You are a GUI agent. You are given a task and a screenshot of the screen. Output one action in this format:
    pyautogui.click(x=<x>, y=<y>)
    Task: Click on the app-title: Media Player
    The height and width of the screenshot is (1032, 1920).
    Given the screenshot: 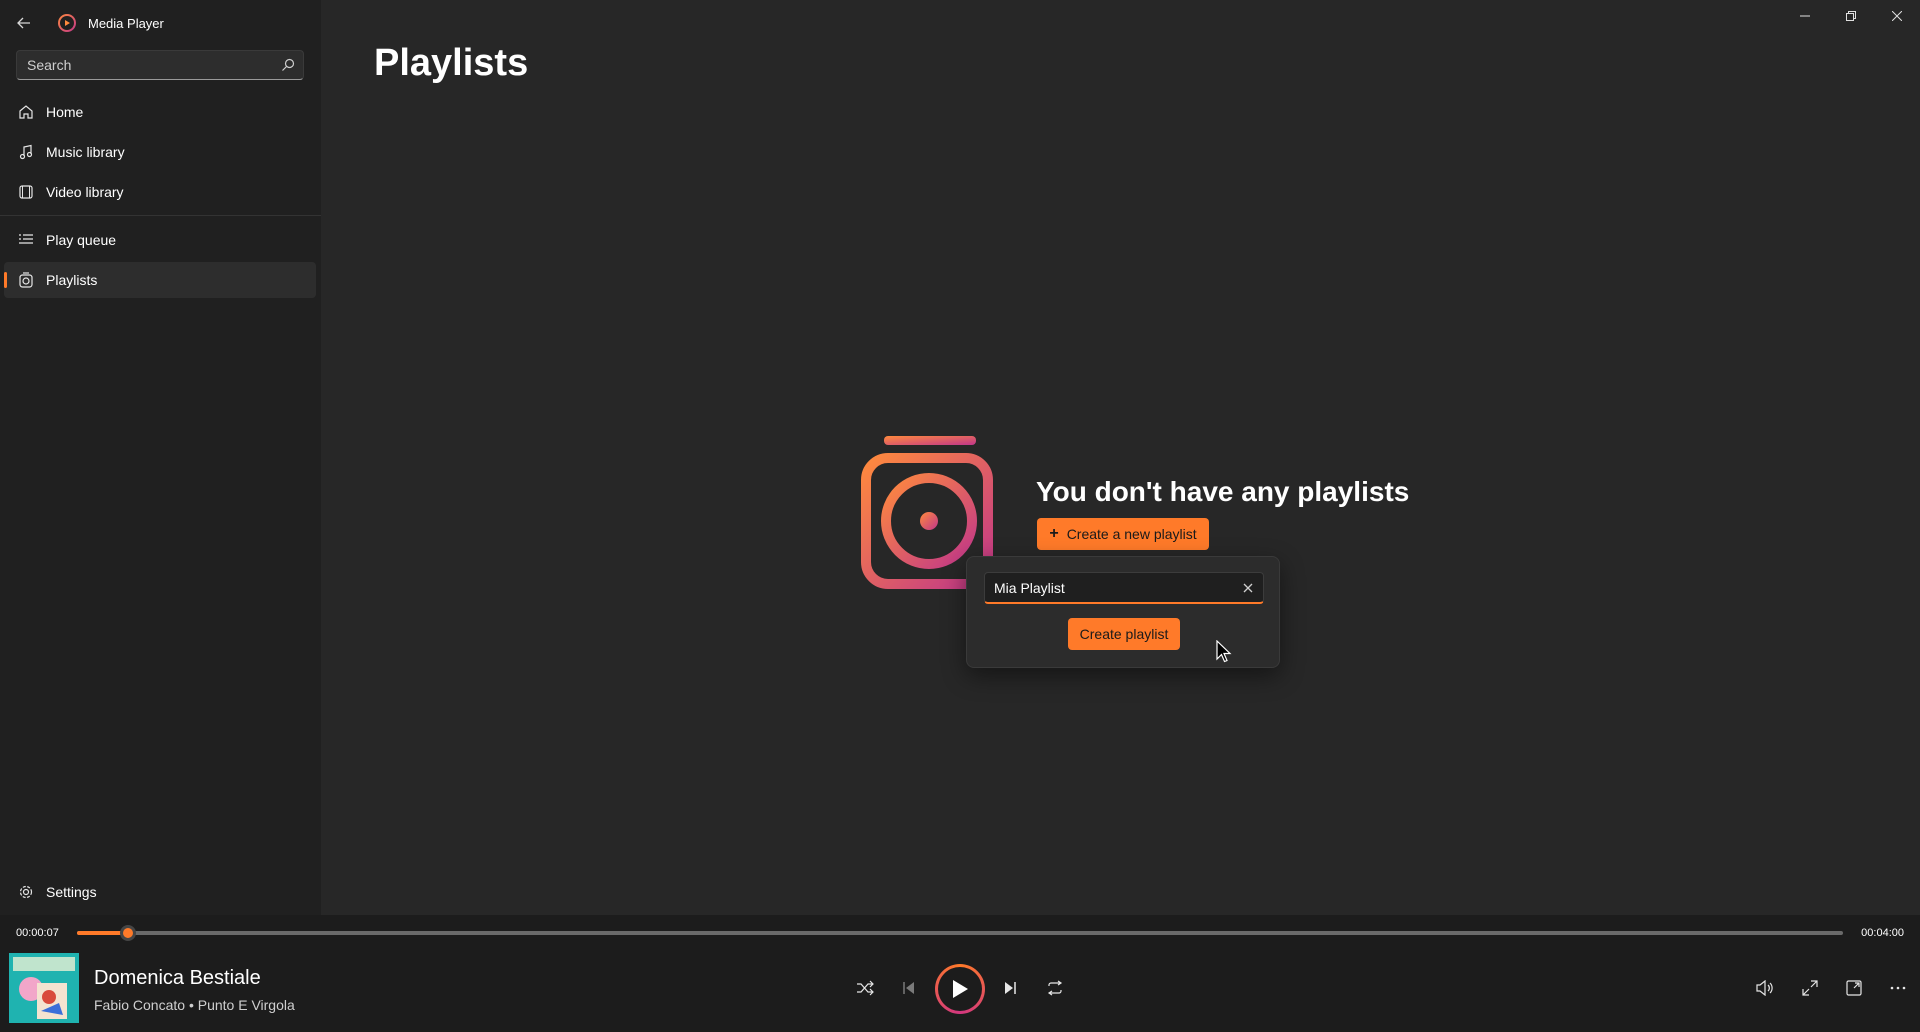 What is the action you would take?
    pyautogui.click(x=126, y=23)
    